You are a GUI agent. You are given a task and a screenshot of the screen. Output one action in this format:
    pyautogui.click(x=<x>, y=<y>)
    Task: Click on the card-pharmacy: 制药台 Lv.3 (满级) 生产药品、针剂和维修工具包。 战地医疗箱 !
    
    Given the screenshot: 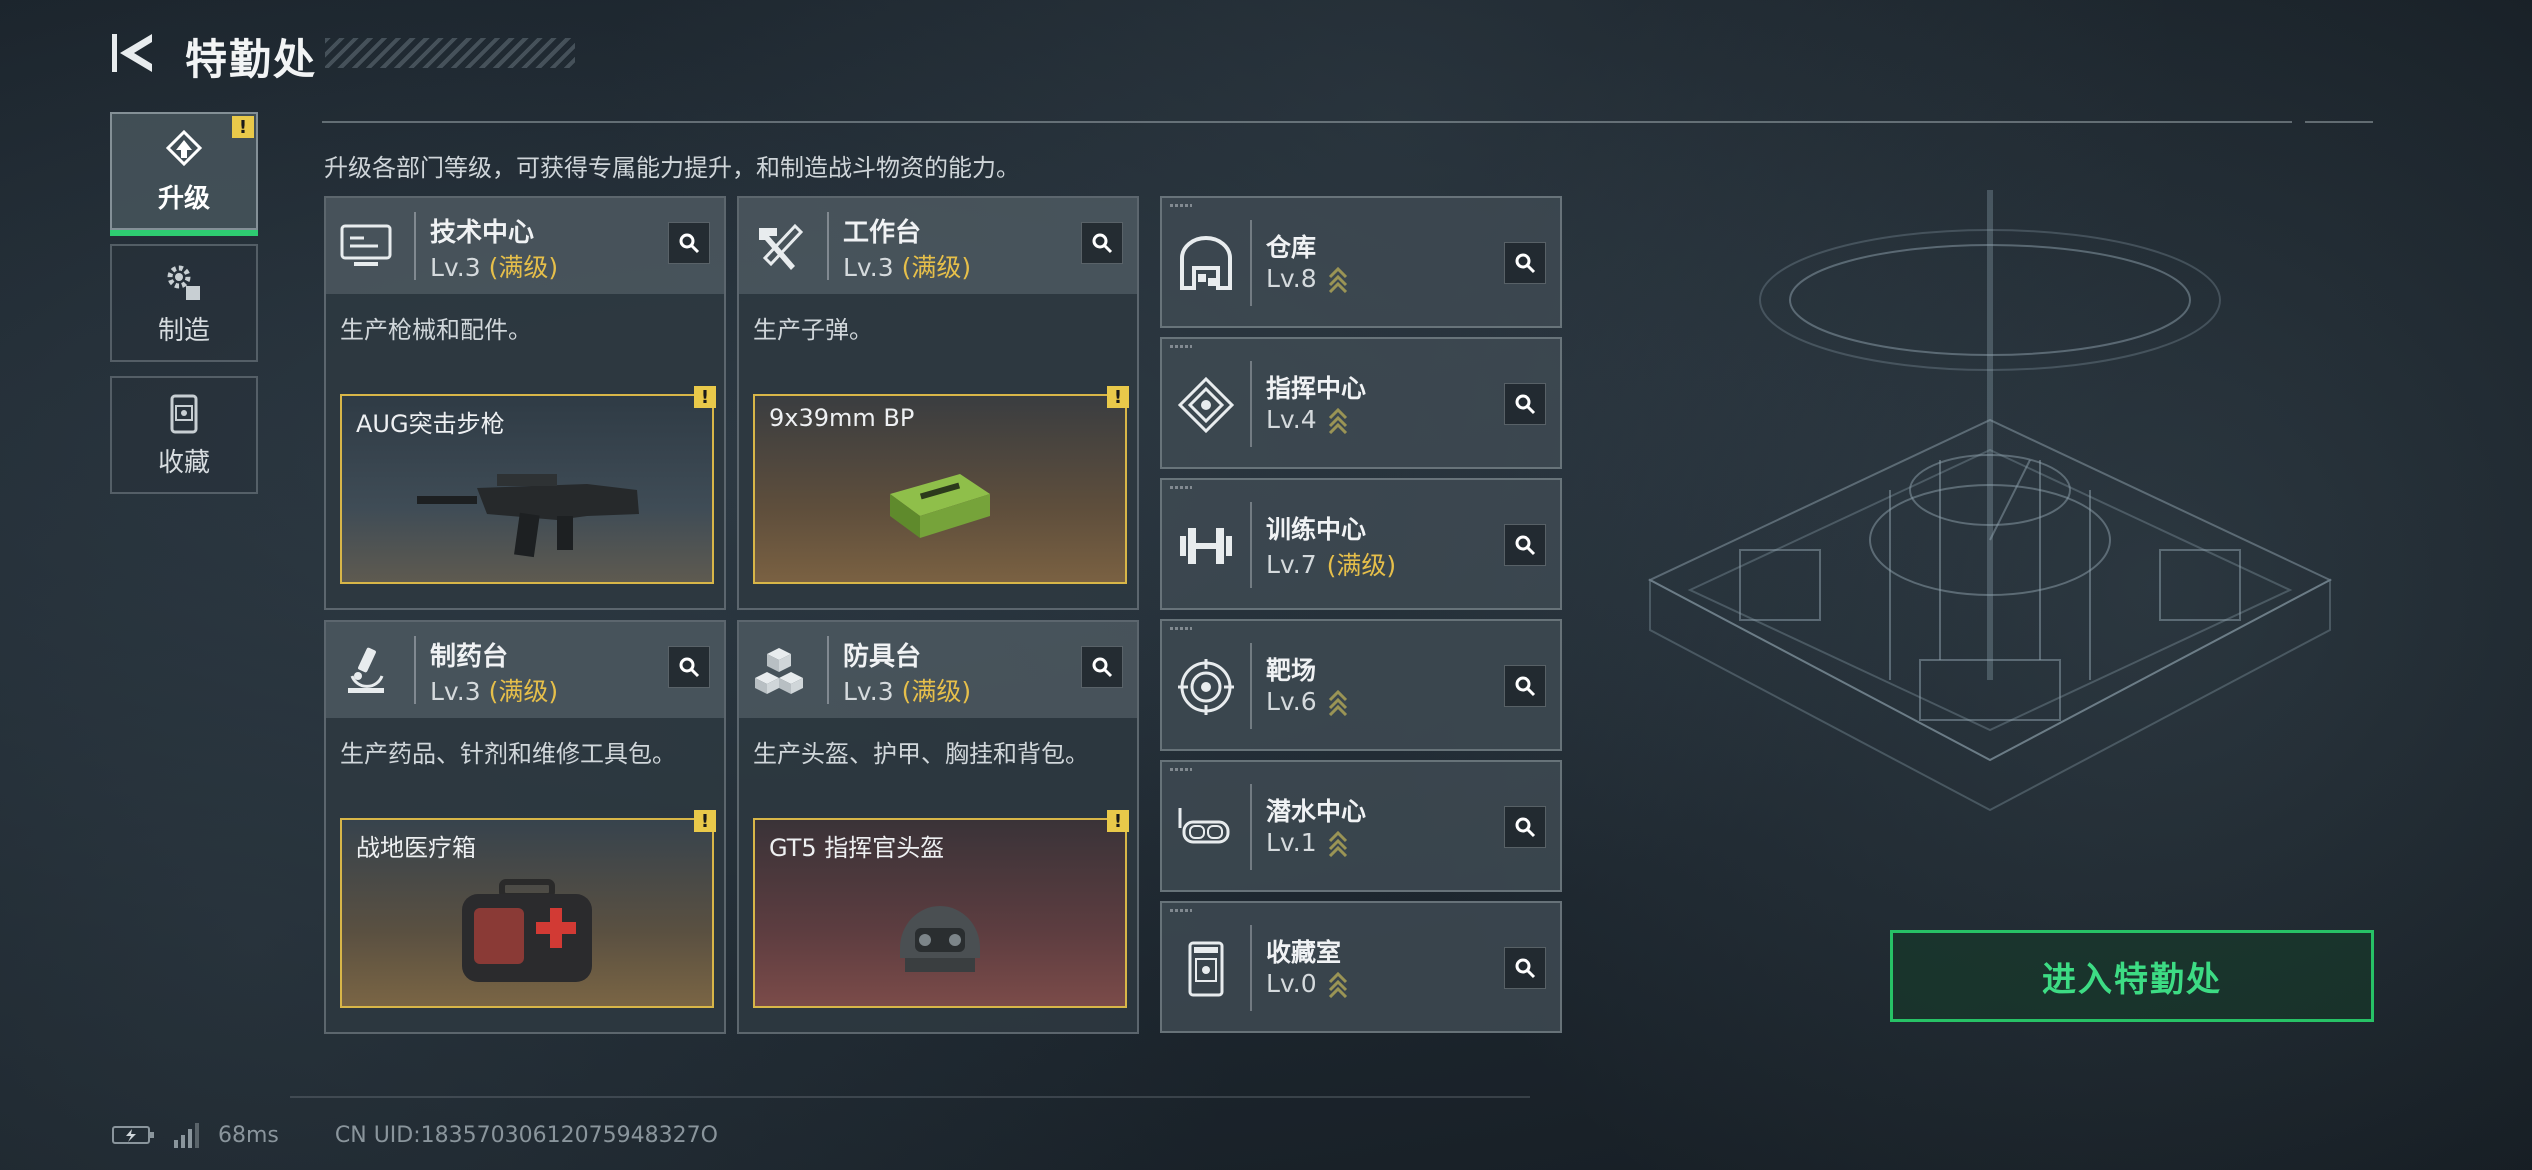 What is the action you would take?
    pyautogui.click(x=525, y=827)
    